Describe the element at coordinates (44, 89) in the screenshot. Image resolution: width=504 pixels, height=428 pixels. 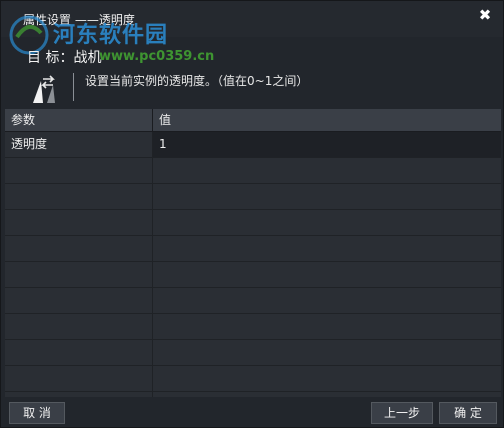
I see `swap-arrows-icon` at that location.